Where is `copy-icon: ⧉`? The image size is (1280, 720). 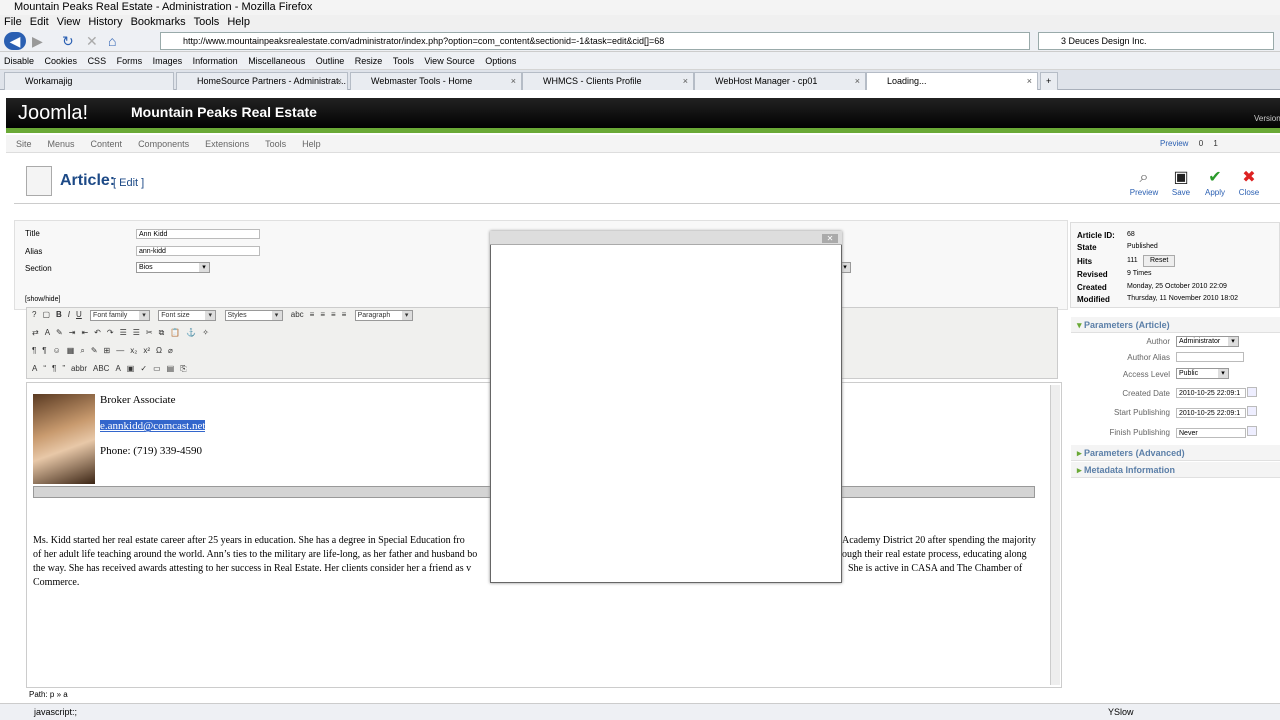 copy-icon: ⧉ is located at coordinates (162, 333).